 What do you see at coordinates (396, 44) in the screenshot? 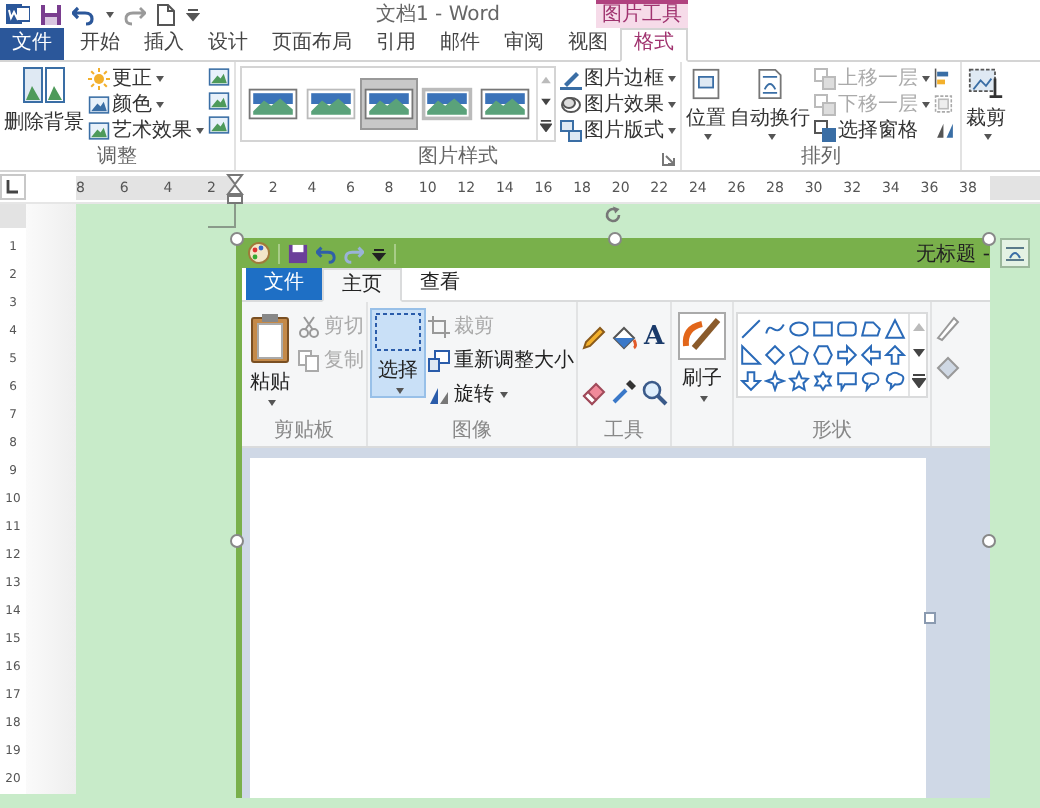
I see `ribbon-tab: 引用` at bounding box center [396, 44].